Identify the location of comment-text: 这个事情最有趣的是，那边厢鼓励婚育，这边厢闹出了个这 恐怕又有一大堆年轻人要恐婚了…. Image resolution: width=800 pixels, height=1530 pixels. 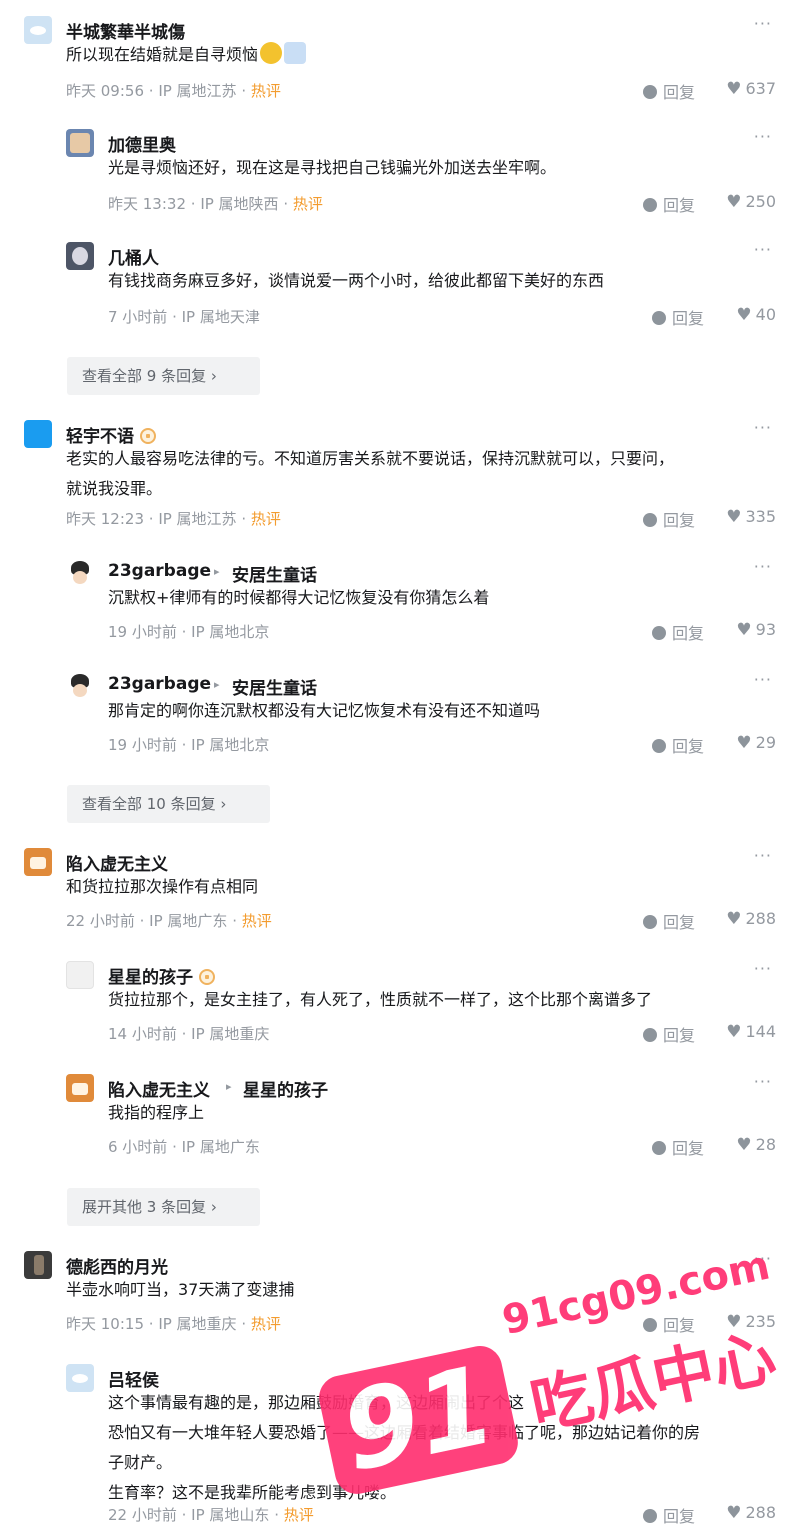
(404, 1447).